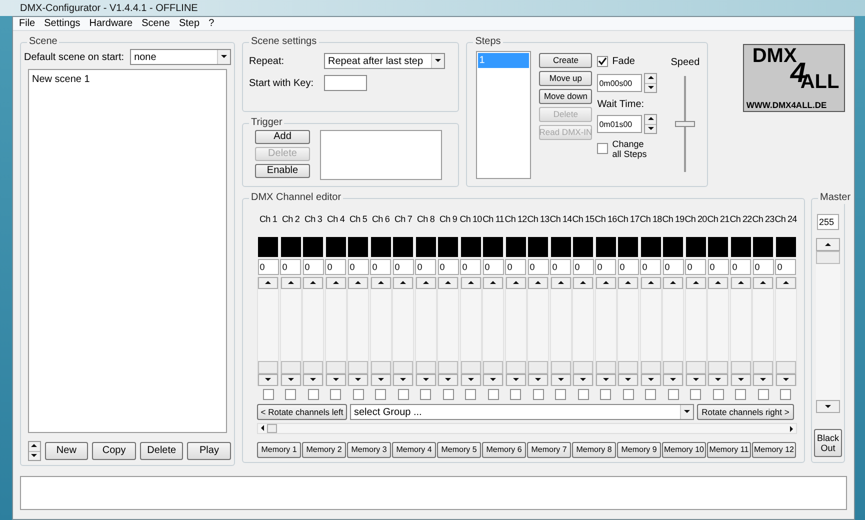 The width and height of the screenshot is (865, 520). I want to click on move-down-button: Move down, so click(565, 96).